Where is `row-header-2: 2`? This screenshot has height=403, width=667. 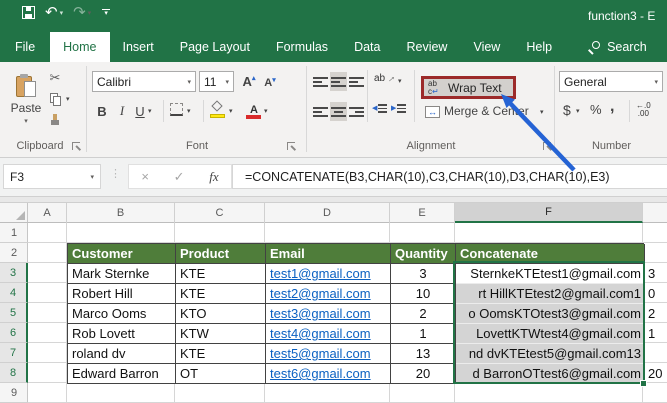
row-header-2: 2 is located at coordinates (14, 253).